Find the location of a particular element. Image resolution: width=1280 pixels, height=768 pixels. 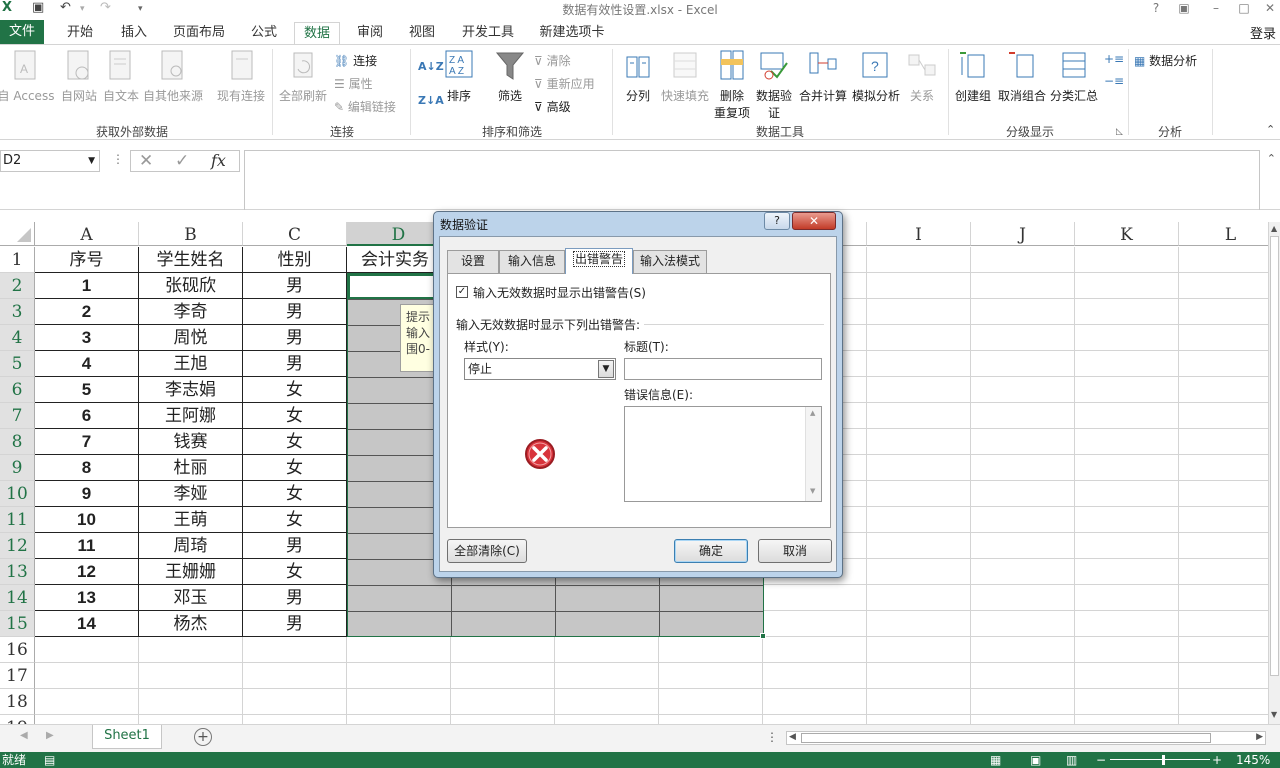

text-to-columns-button: 分列 is located at coordinates (638, 76).